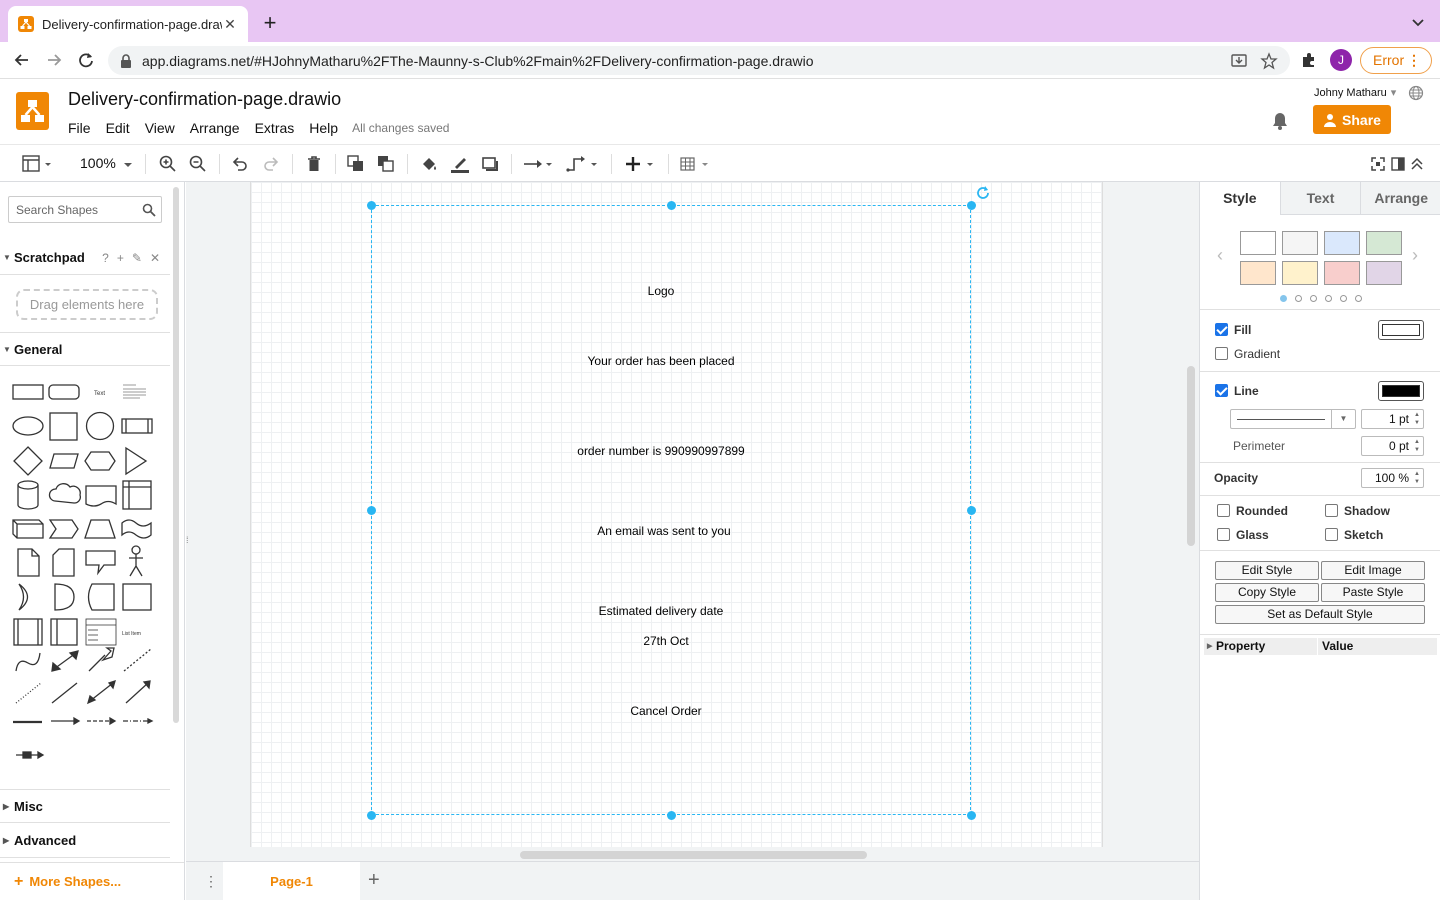 The image size is (1440, 902). What do you see at coordinates (1283, 298) in the screenshot?
I see `swatch-page-dot-active` at bounding box center [1283, 298].